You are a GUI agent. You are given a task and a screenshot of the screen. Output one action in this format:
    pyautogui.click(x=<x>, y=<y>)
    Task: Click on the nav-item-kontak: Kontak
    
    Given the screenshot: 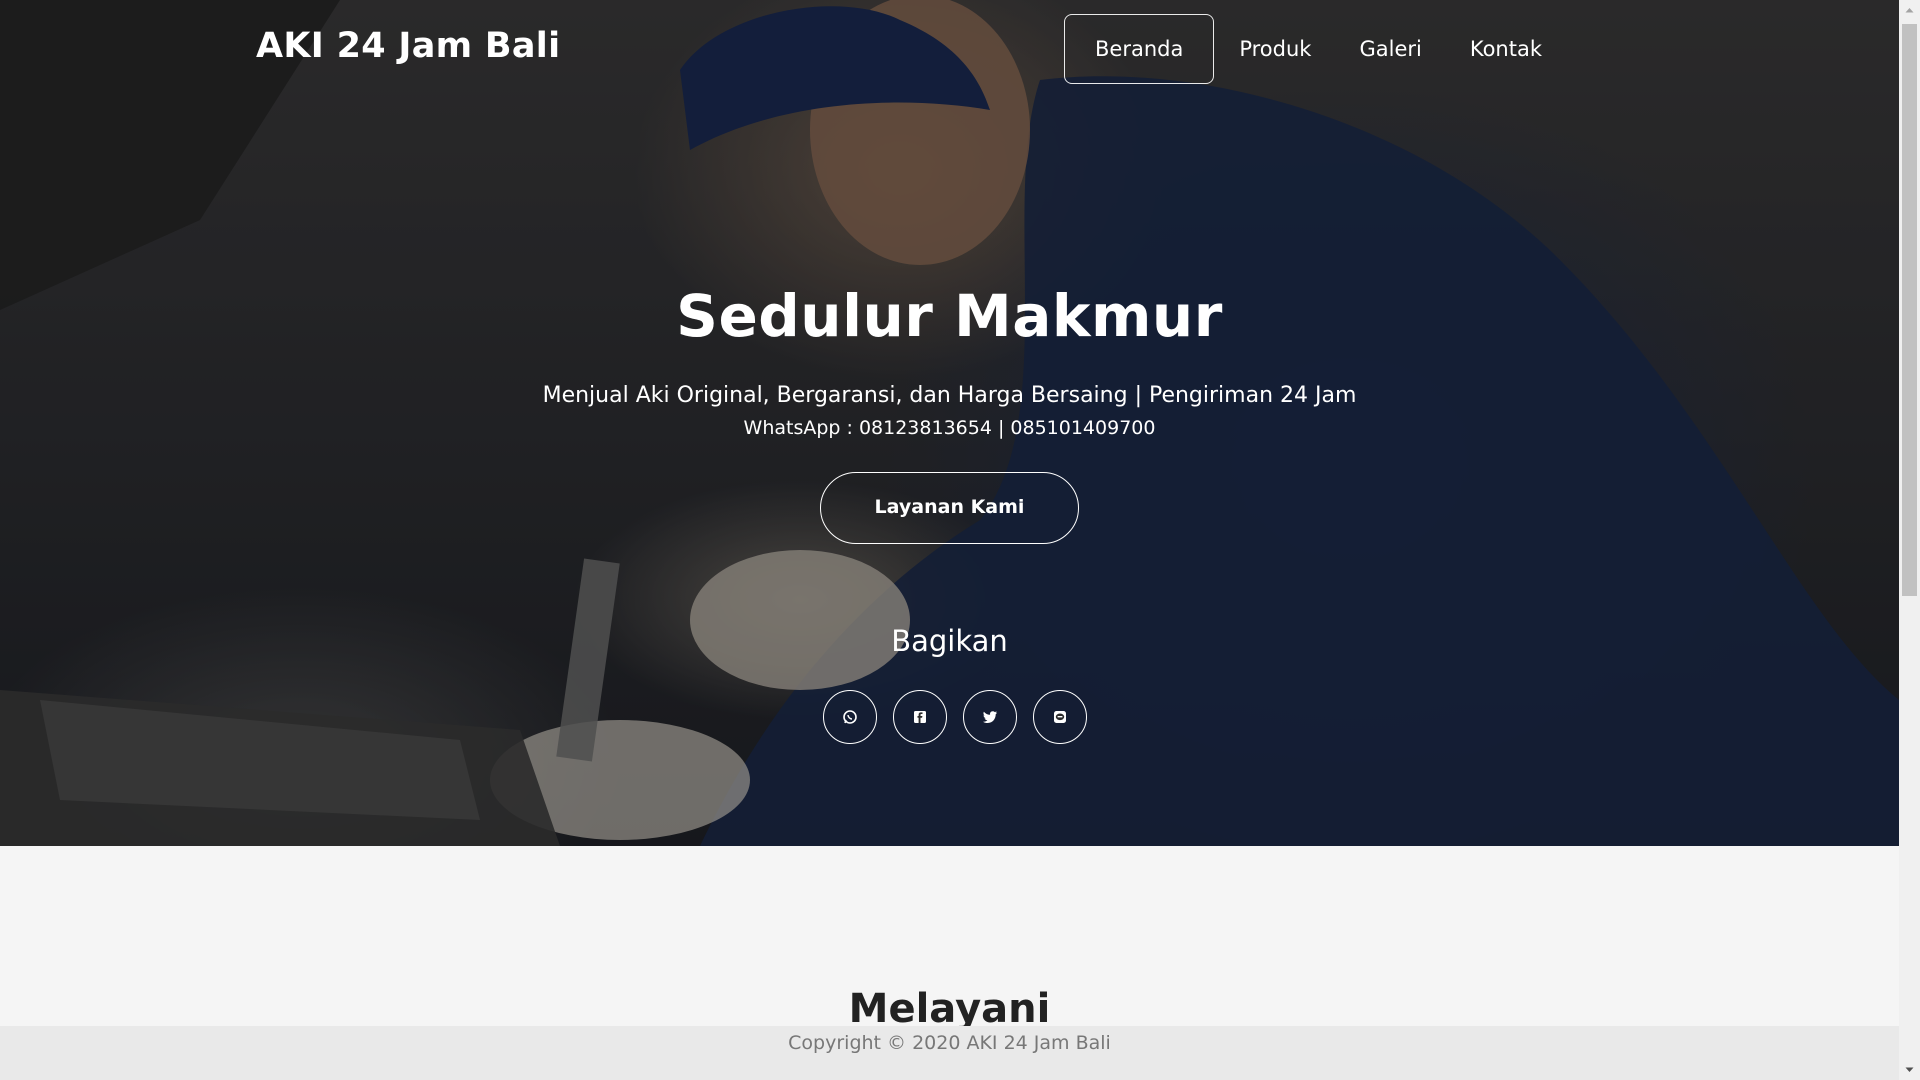 What is the action you would take?
    pyautogui.click(x=1506, y=49)
    